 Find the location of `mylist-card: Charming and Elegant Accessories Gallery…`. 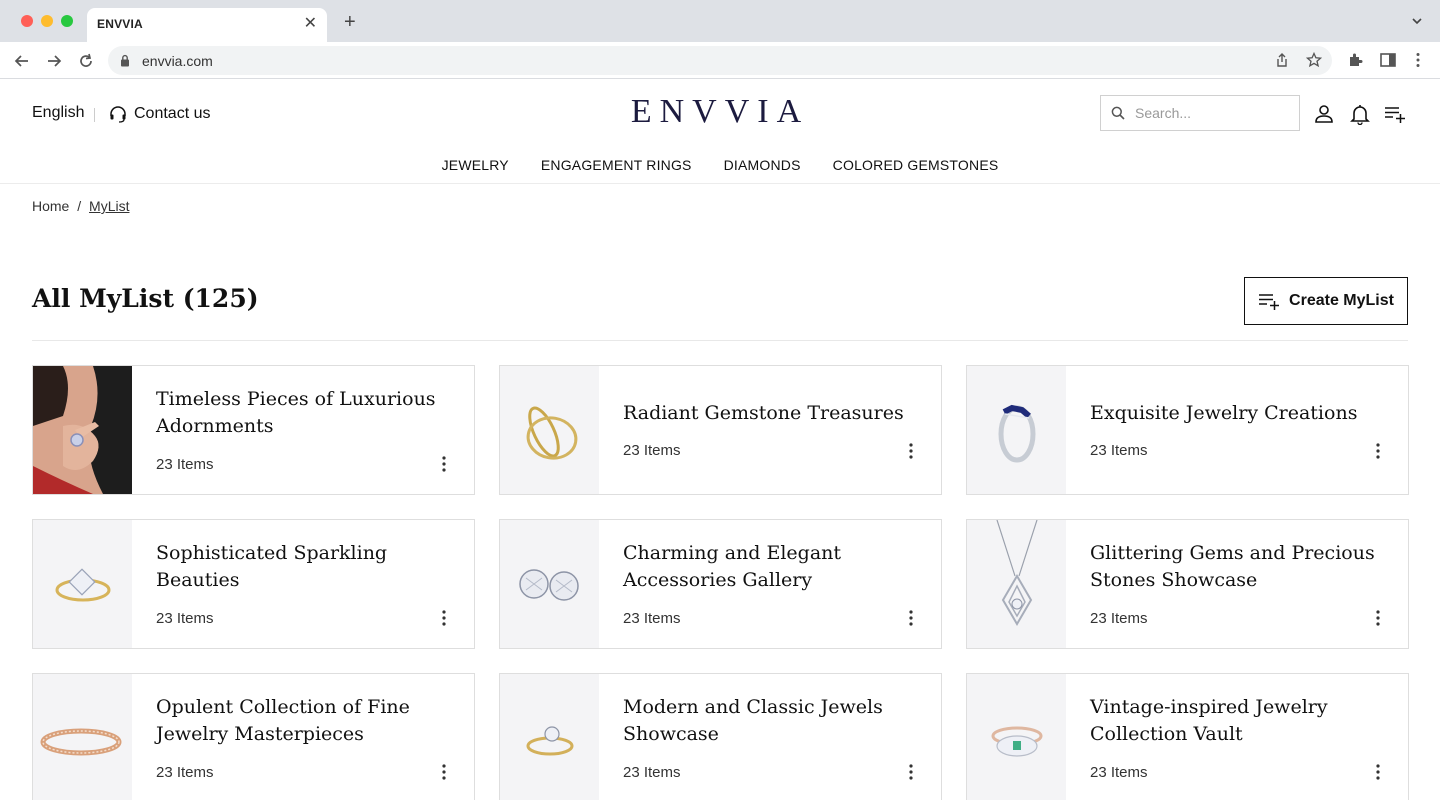

mylist-card: Charming and Elegant Accessories Gallery… is located at coordinates (720, 584).